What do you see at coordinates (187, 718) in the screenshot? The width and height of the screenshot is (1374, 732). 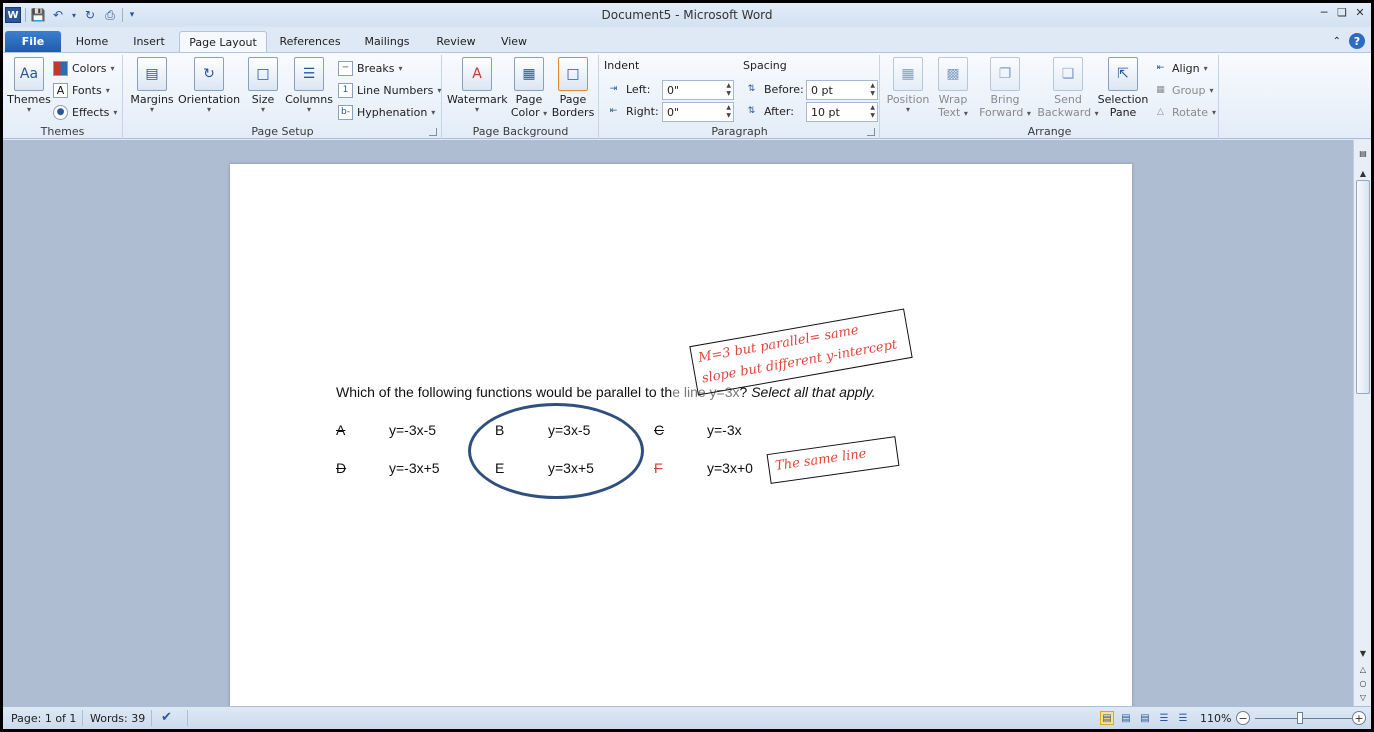 I see `status-separator` at bounding box center [187, 718].